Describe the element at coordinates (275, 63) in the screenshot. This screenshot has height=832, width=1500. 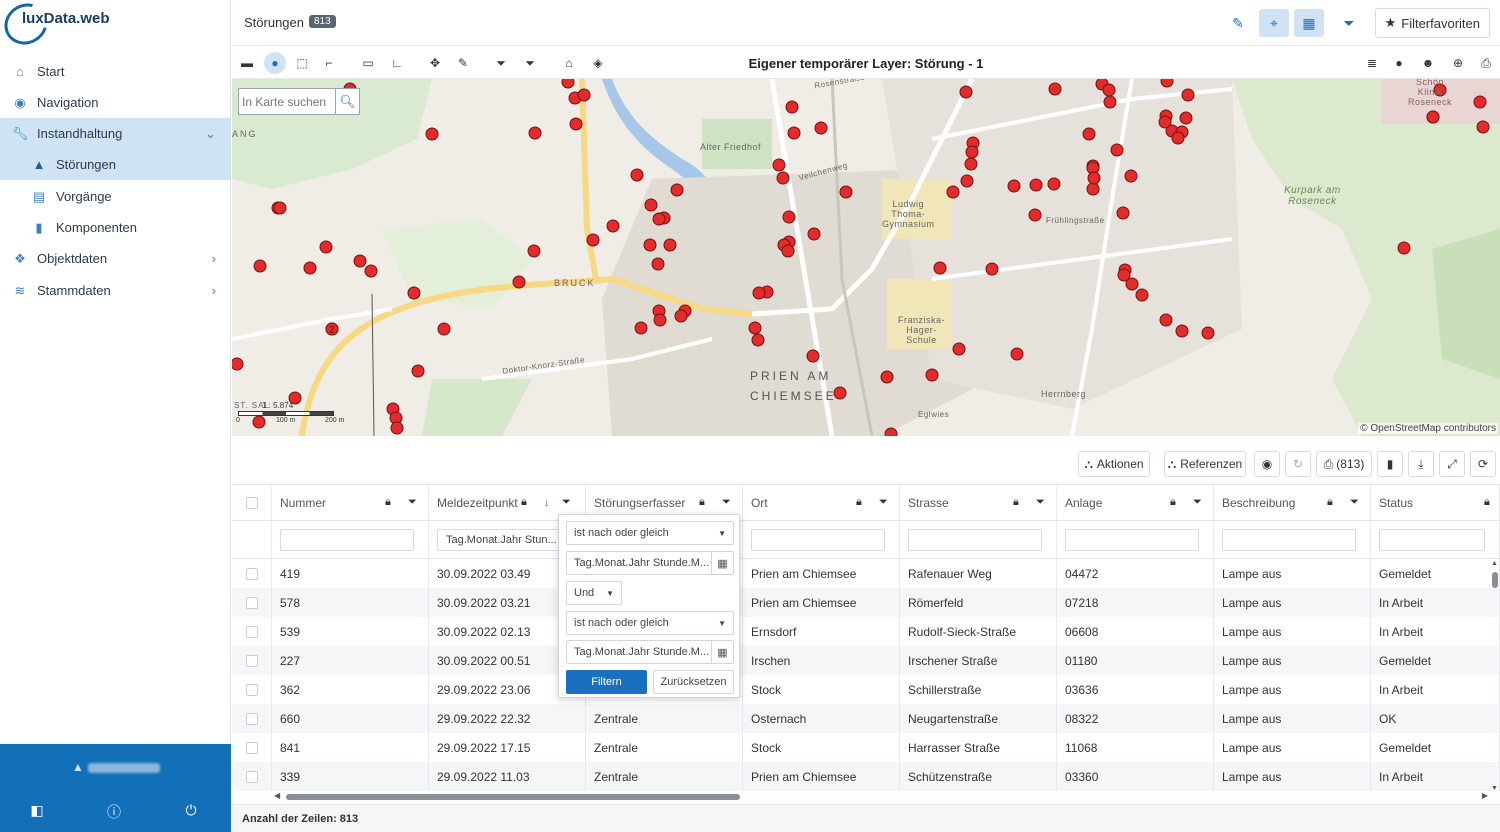
I see `point-select-icon: ●` at that location.